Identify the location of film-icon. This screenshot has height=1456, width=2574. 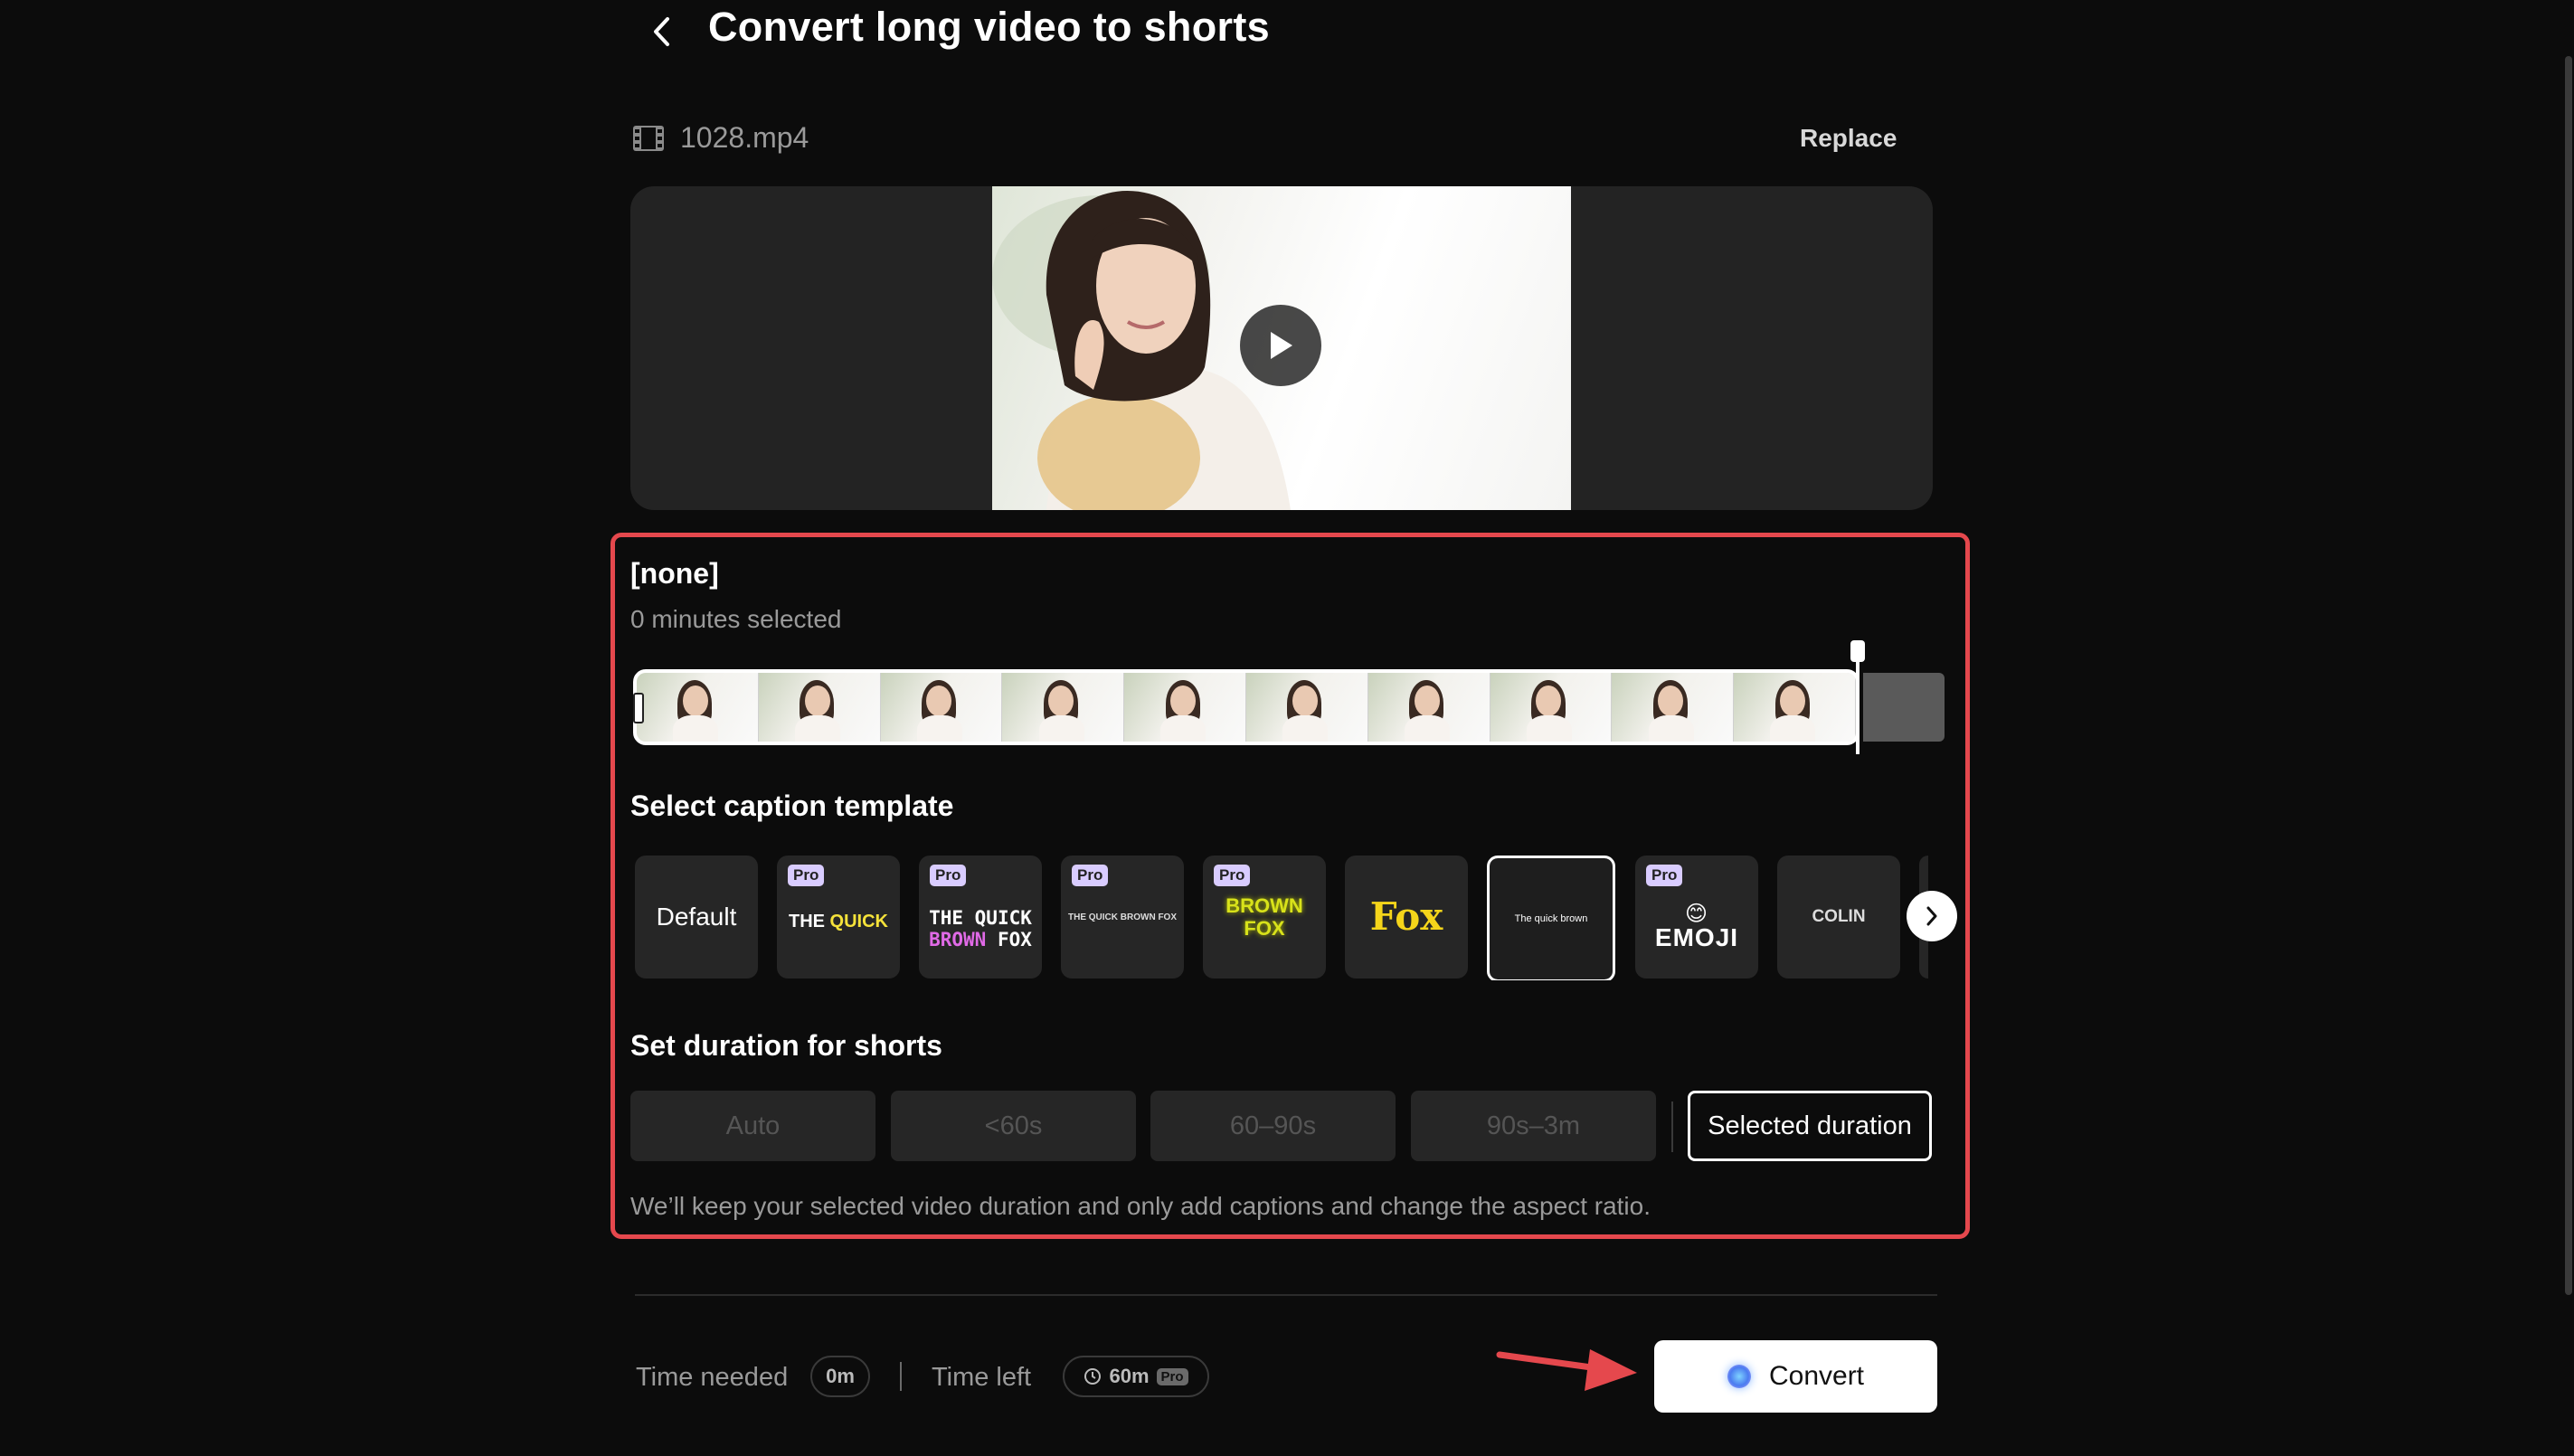
(648, 139).